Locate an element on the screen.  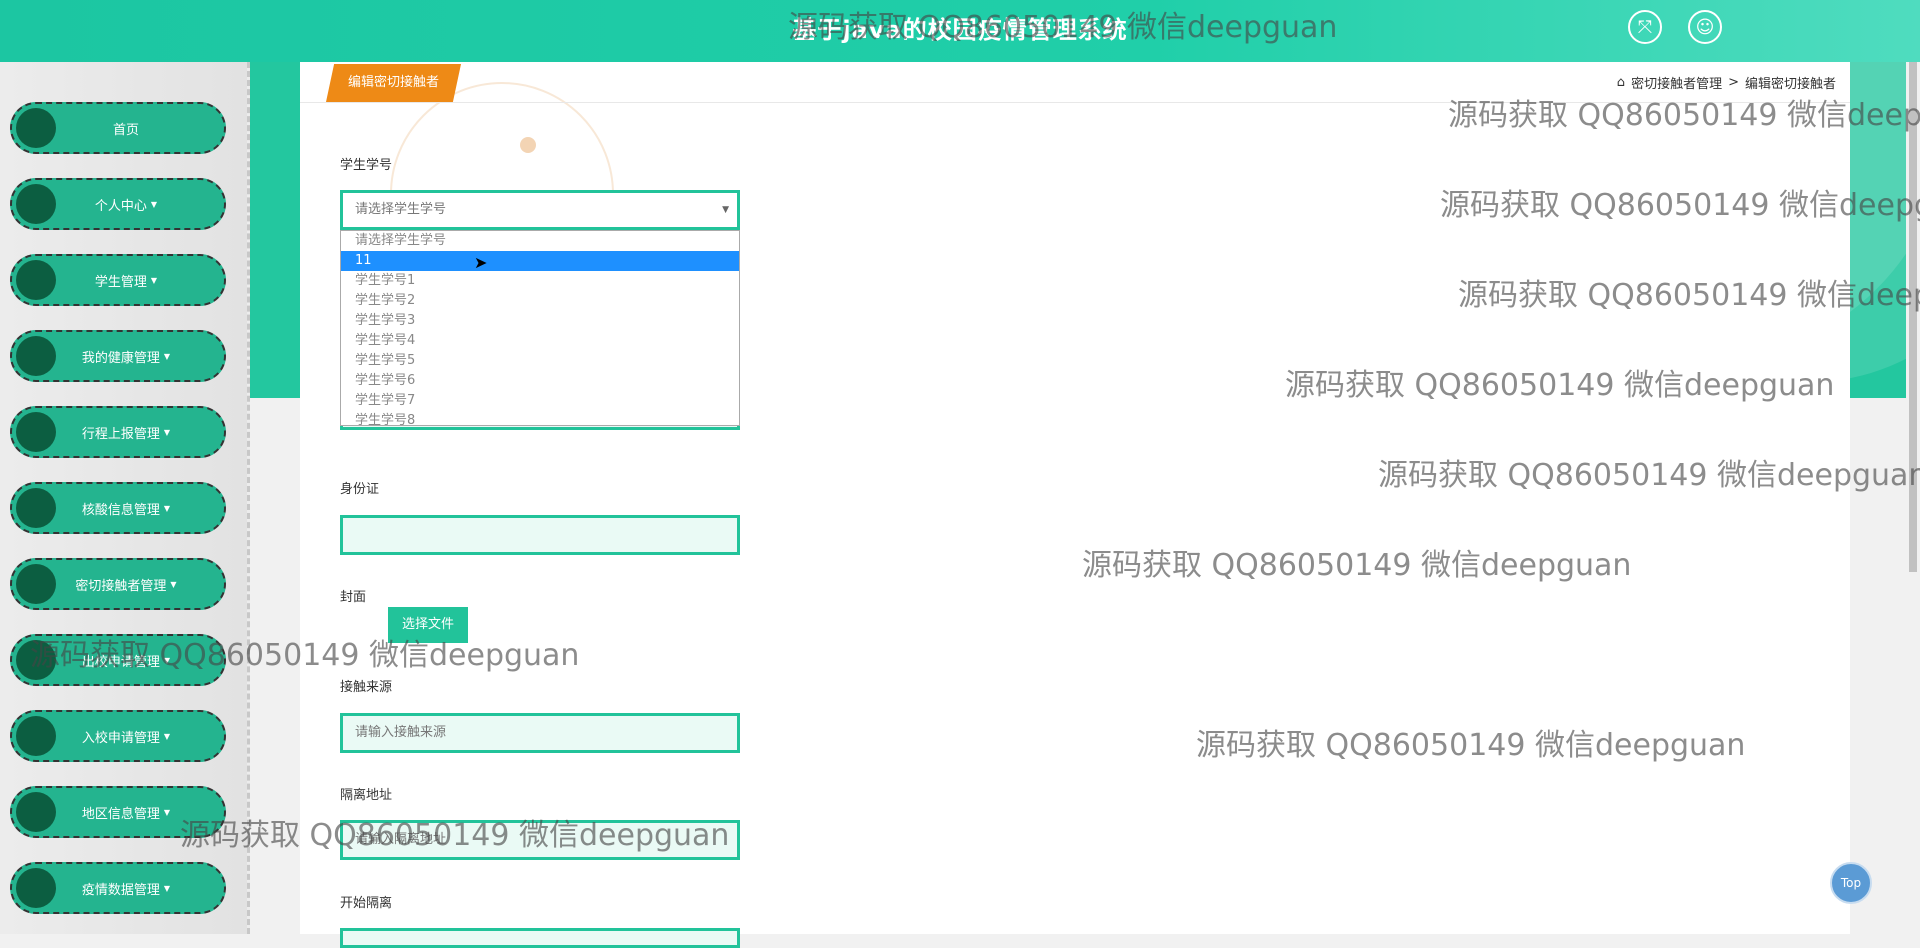
sidebar-item-label: 疫情数据管理 is located at coordinates (120, 890).